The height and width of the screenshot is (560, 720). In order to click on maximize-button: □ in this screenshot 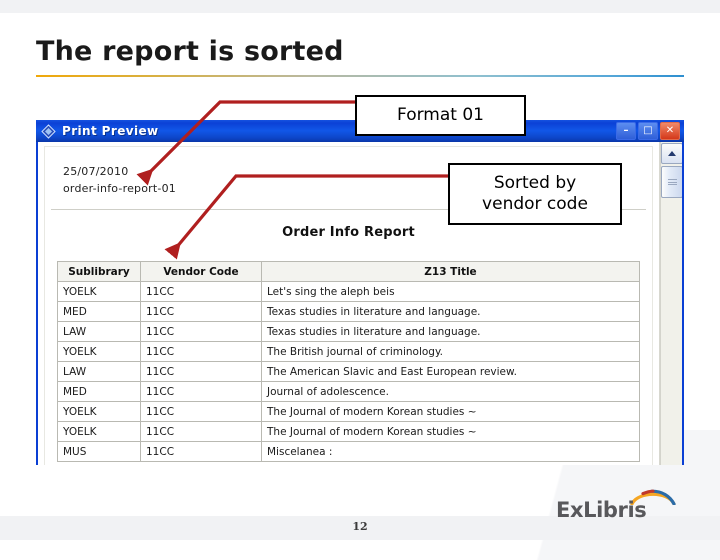, I will do `click(648, 131)`.